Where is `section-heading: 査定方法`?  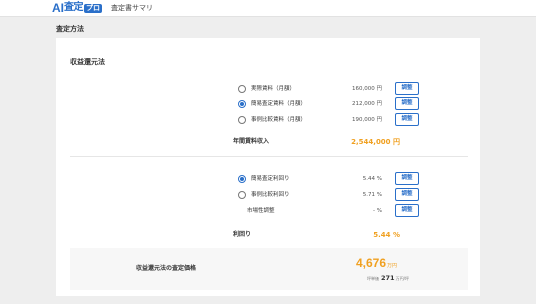 section-heading: 査定方法 is located at coordinates (70, 29).